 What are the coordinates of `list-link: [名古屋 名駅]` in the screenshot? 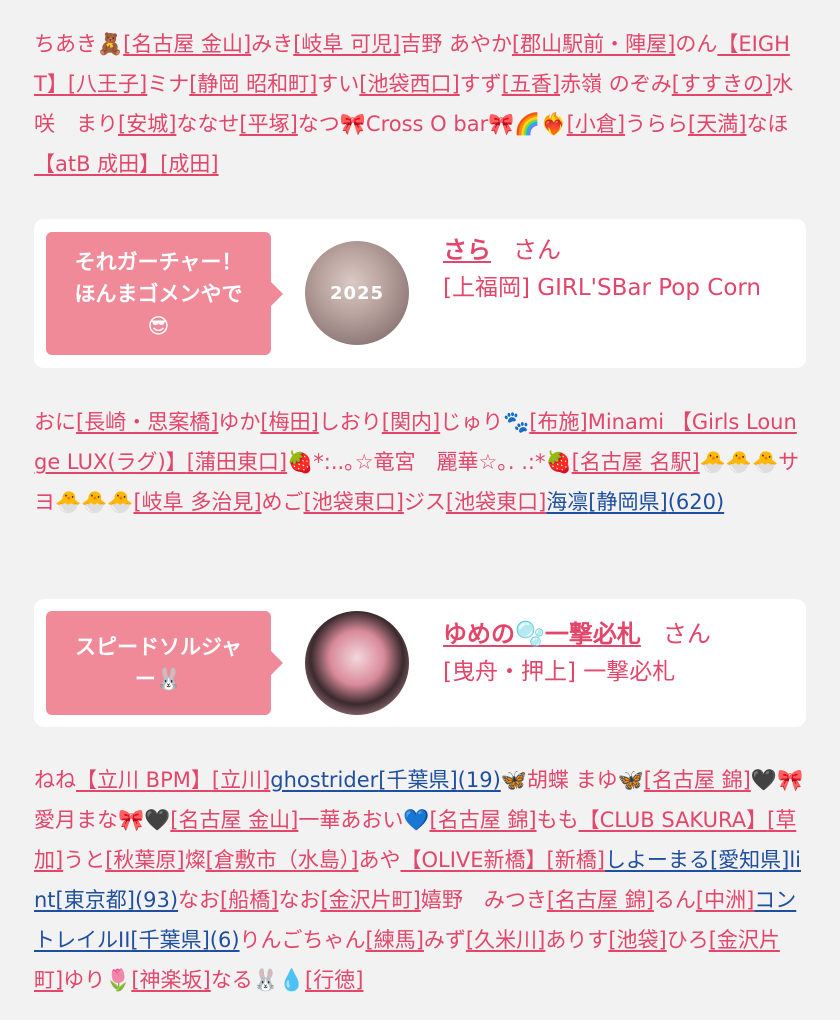 It's located at (636, 462).